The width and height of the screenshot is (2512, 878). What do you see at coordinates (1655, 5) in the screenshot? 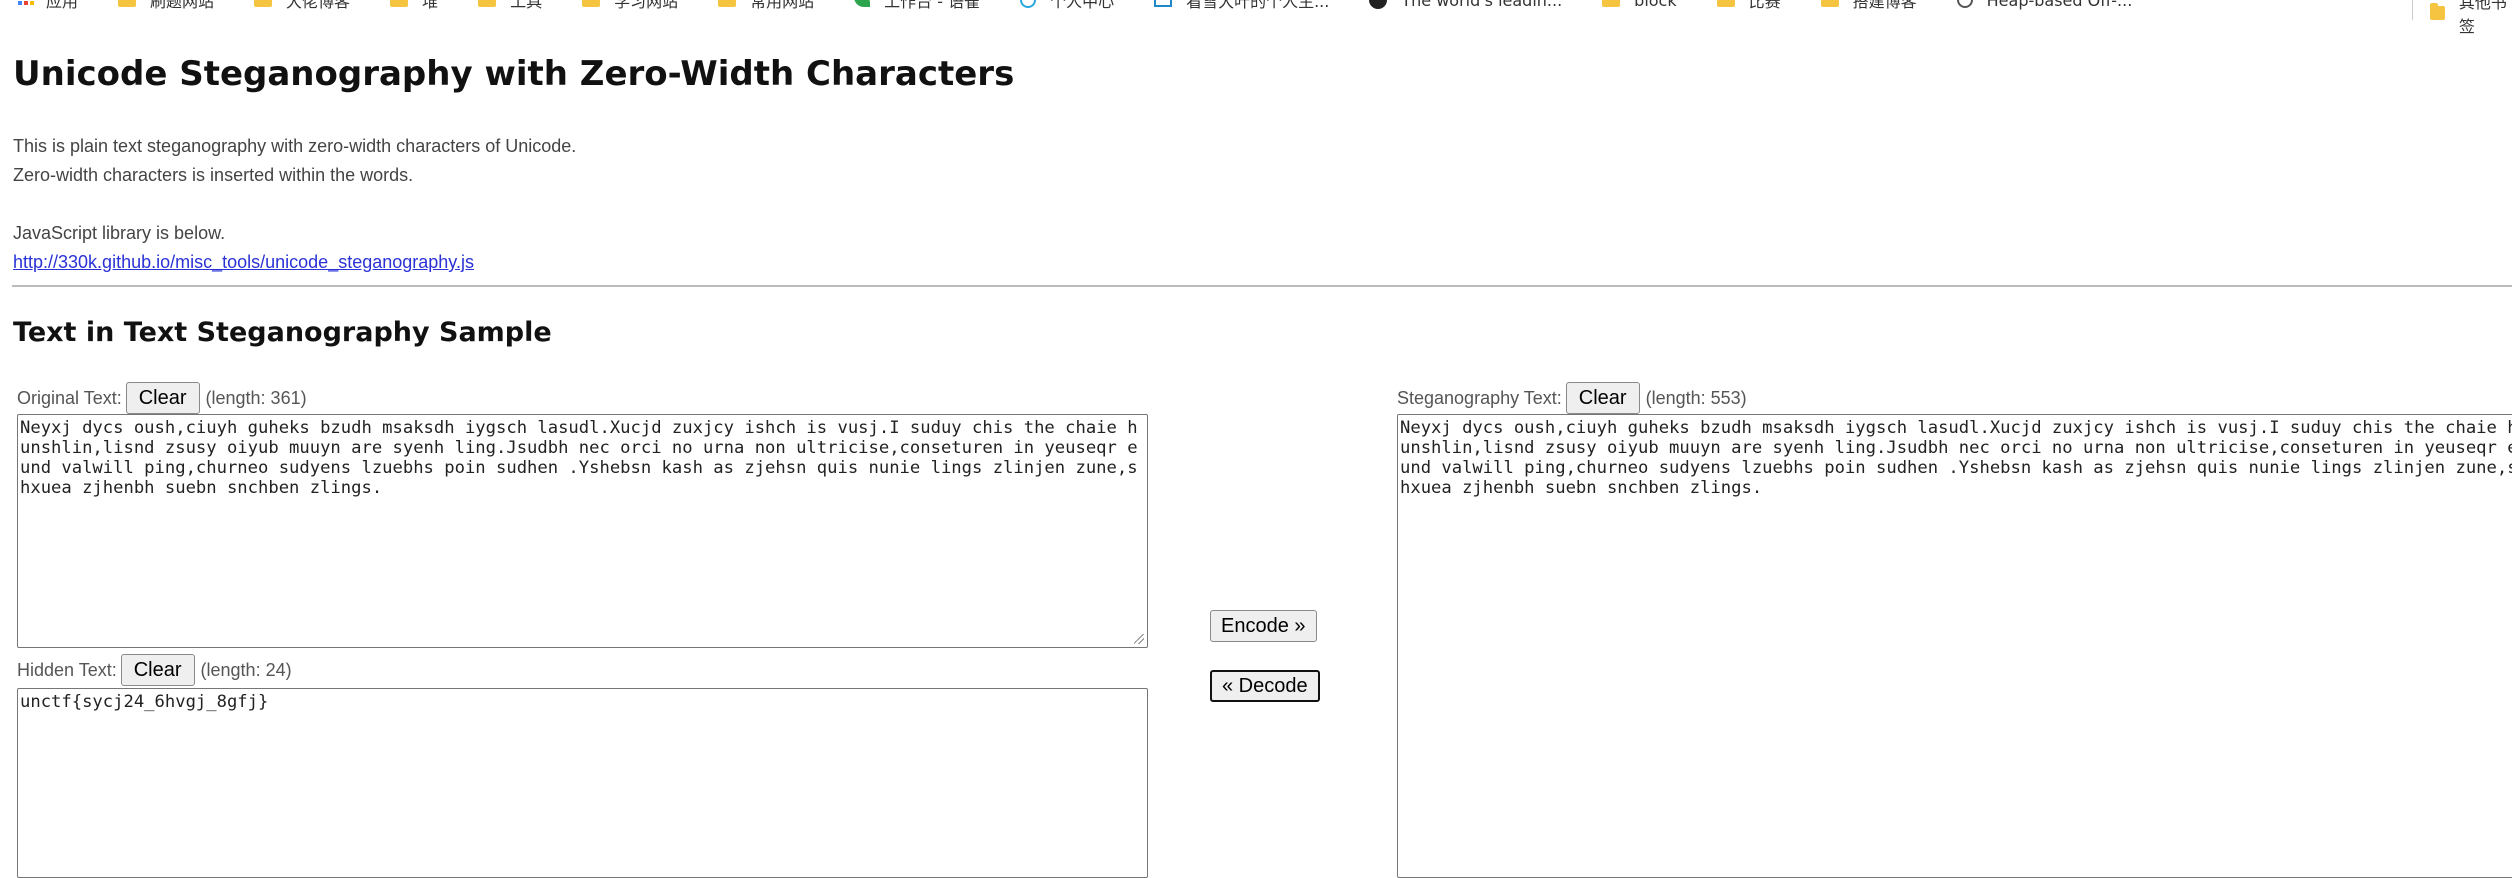
I see `bookmark-label: block` at bounding box center [1655, 5].